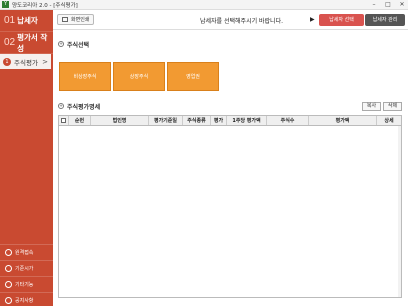  I want to click on sidebar-item-remote: 원격접속, so click(26, 252).